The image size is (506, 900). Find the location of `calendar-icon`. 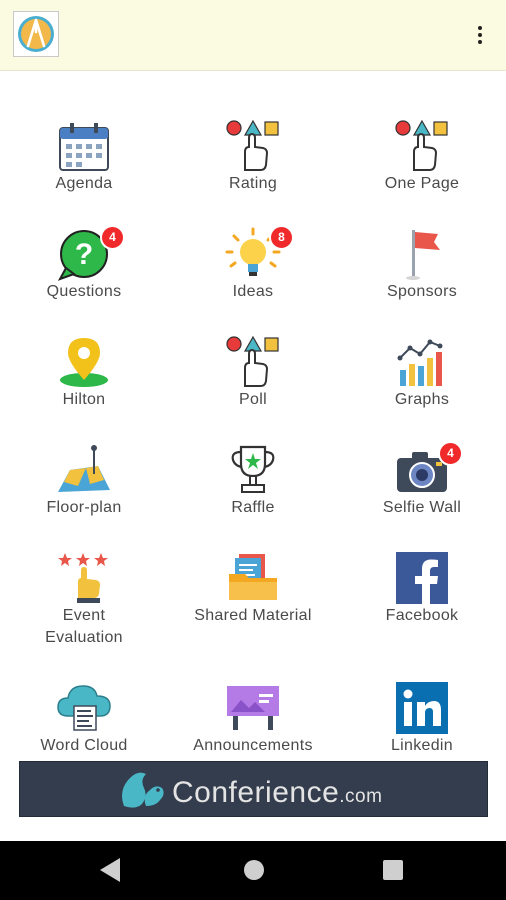

calendar-icon is located at coordinates (84, 146).